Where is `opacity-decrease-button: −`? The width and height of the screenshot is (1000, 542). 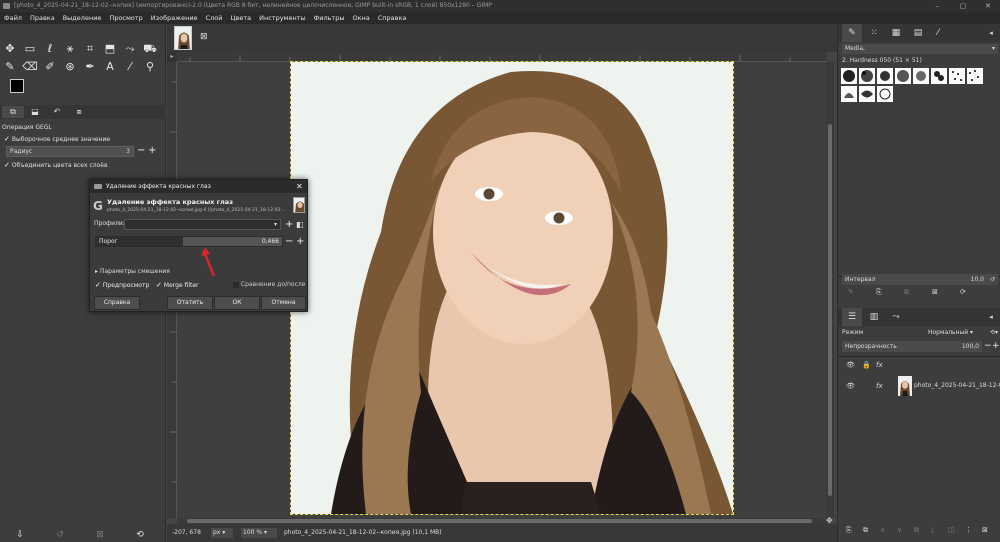 opacity-decrease-button: − is located at coordinates (988, 346).